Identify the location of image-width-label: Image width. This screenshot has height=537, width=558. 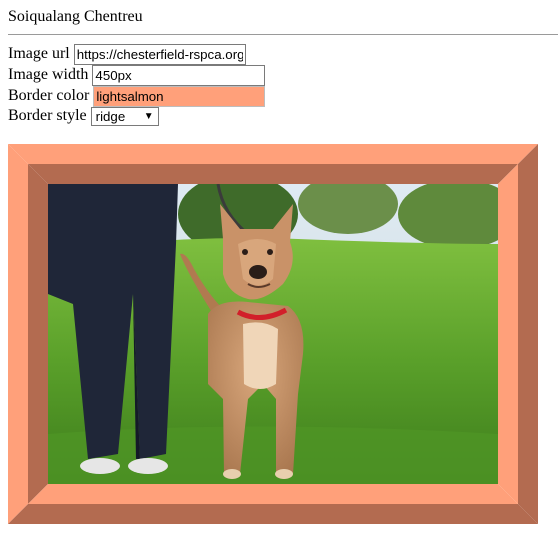
(48, 74).